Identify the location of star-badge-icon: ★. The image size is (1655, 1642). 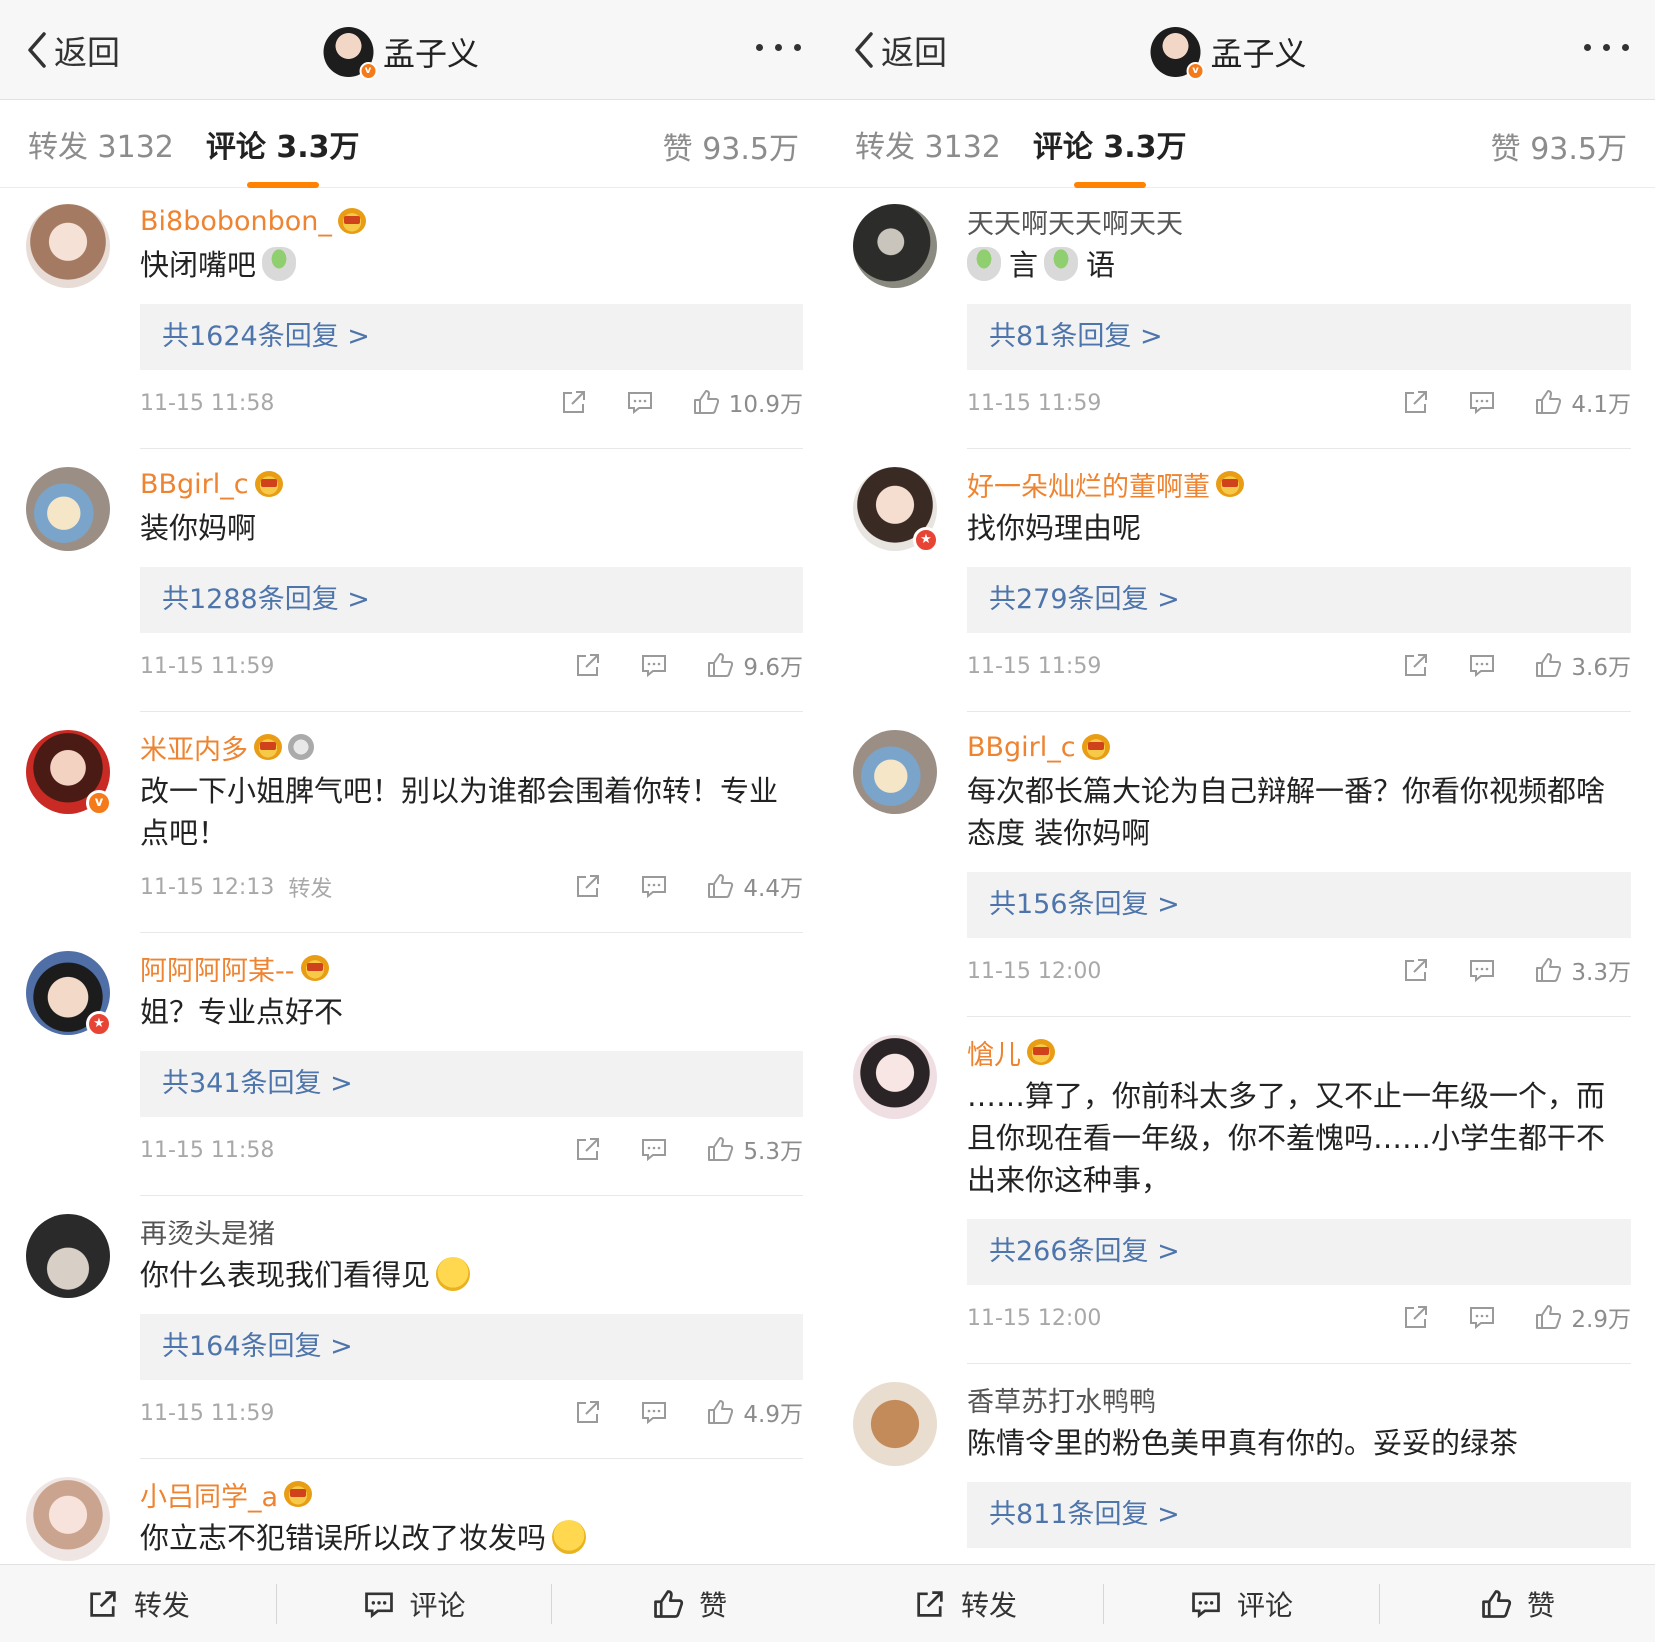
(926, 540).